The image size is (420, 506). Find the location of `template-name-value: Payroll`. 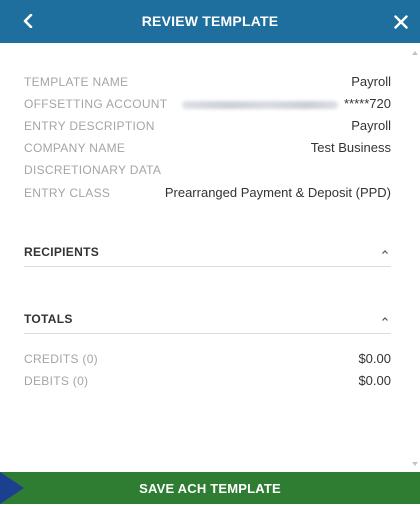

template-name-value: Payroll is located at coordinates (371, 81).